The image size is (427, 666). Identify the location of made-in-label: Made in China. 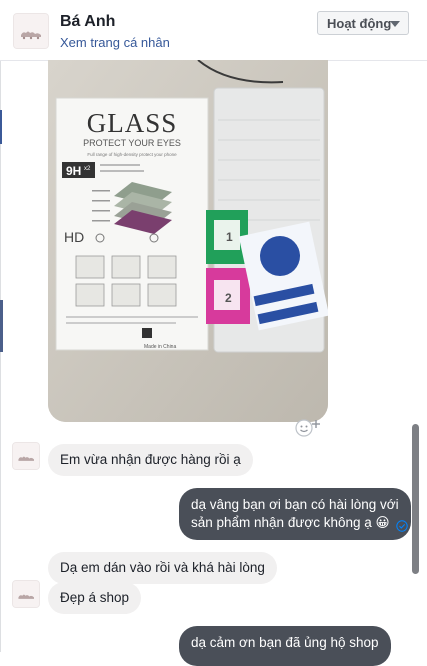
(160, 347).